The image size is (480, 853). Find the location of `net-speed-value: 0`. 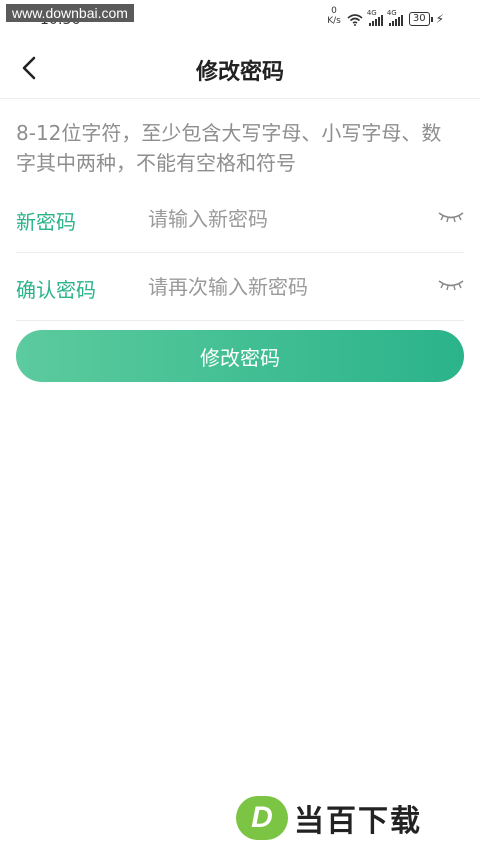

net-speed-value: 0 is located at coordinates (334, 11).